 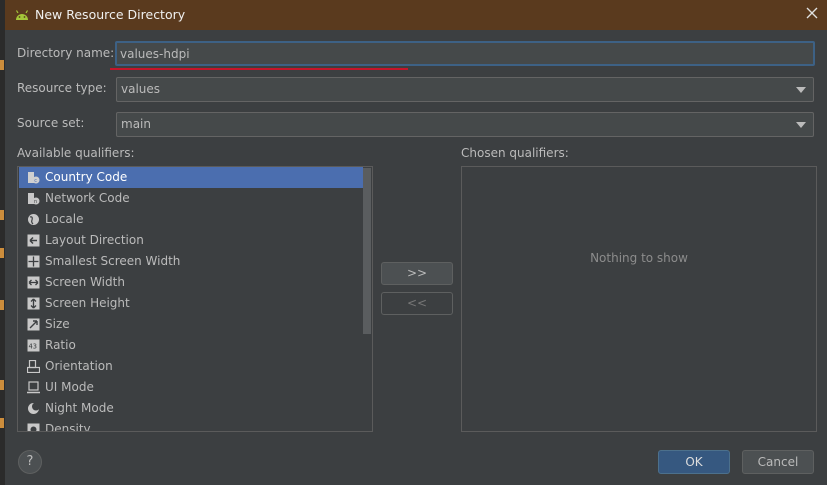 What do you see at coordinates (62, 88) in the screenshot?
I see `resource-type-label: Resource type:` at bounding box center [62, 88].